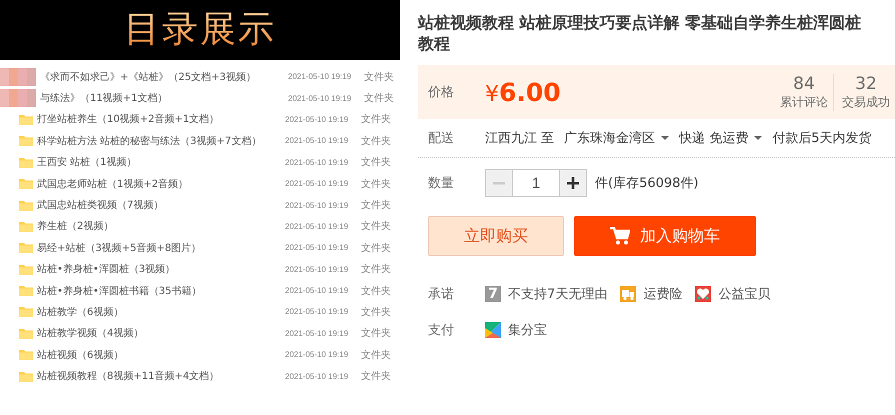 The image size is (895, 415). I want to click on price-value: 6.00, so click(530, 92).